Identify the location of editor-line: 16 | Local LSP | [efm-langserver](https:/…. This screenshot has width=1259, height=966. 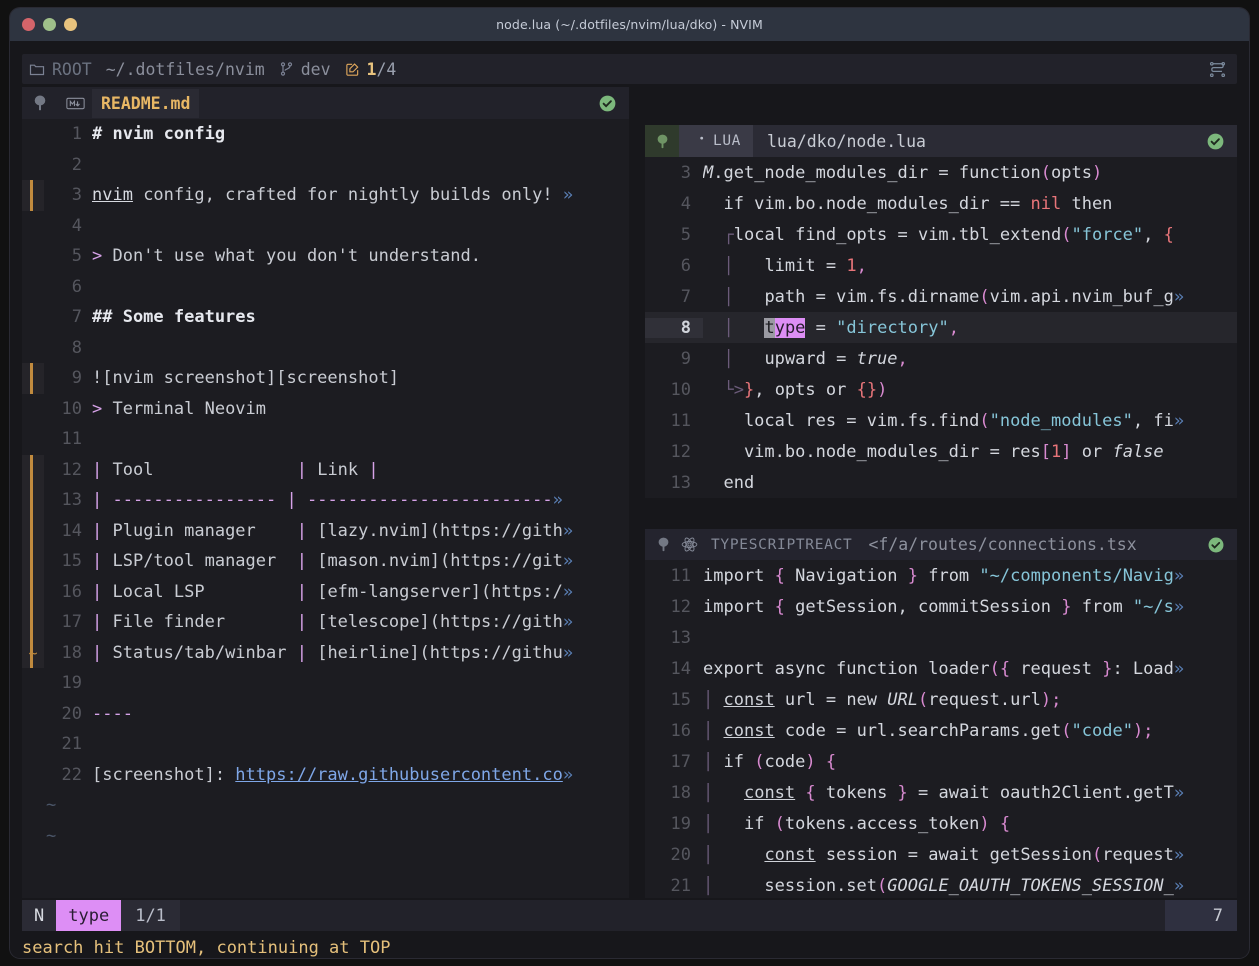
(325, 591).